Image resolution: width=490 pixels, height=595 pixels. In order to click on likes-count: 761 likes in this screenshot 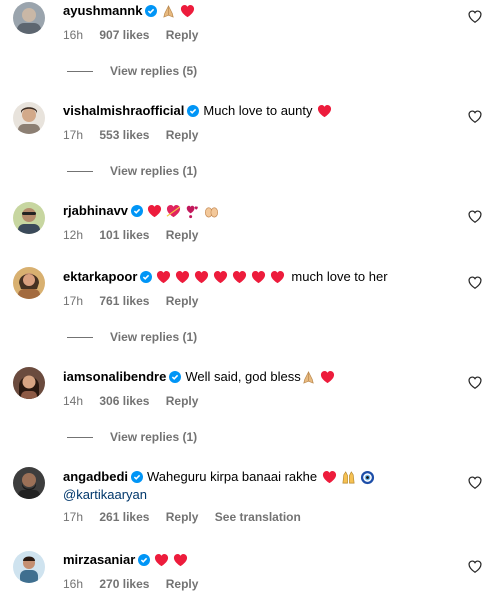, I will do `click(124, 301)`.